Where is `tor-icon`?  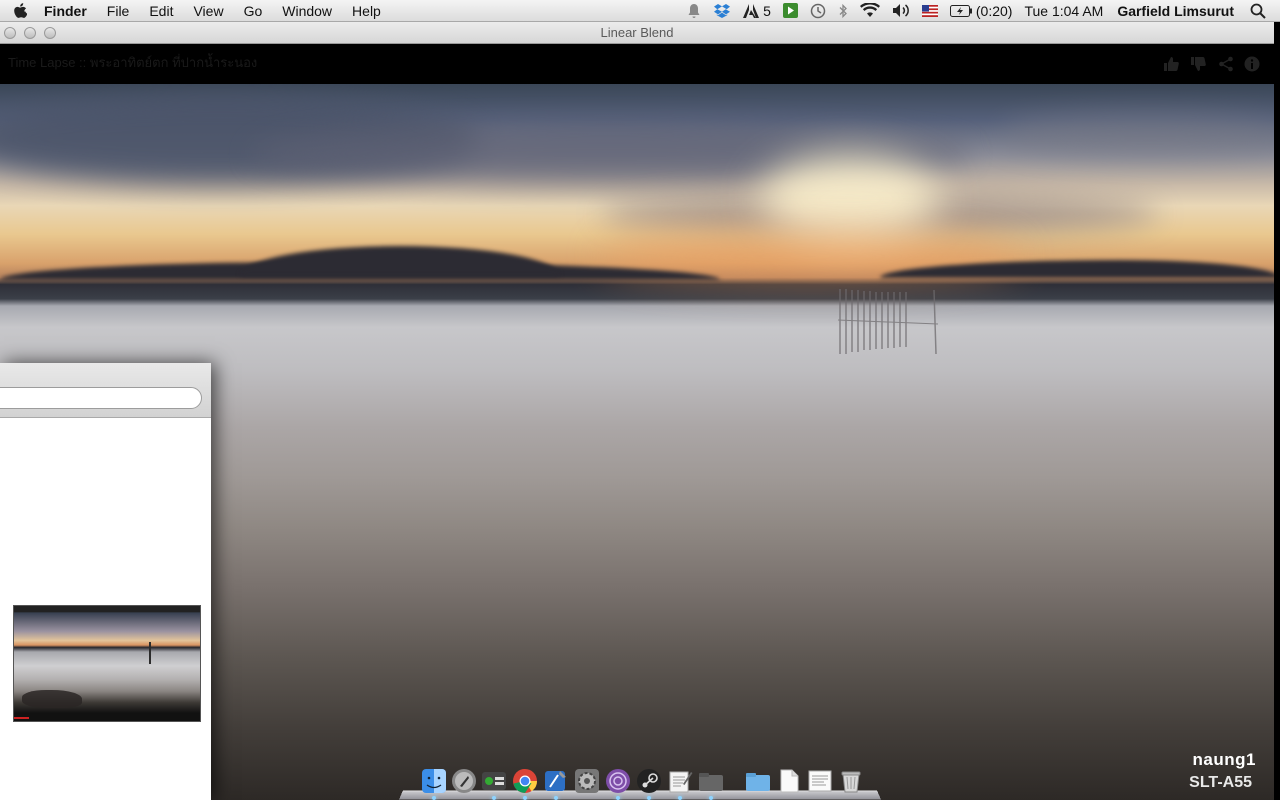 tor-icon is located at coordinates (618, 781).